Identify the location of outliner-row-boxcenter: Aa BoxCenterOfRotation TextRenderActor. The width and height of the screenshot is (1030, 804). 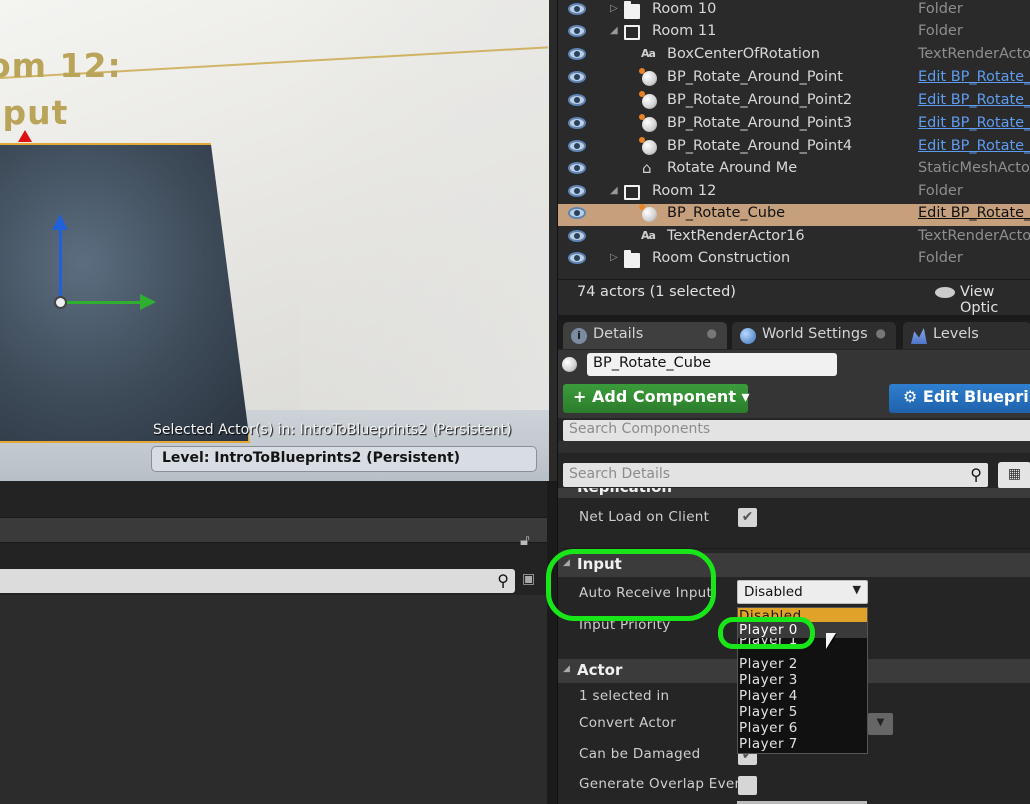
(794, 56).